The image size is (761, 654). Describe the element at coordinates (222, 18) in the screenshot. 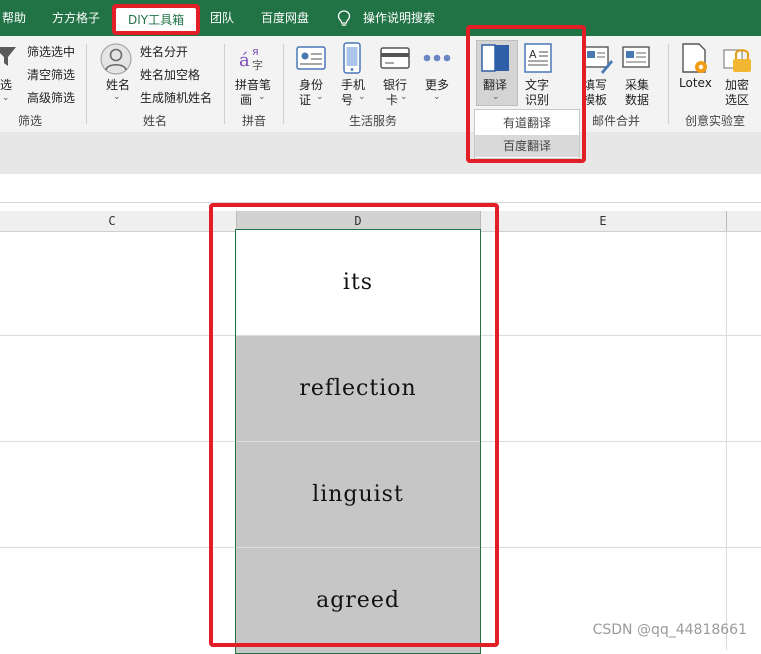

I see `tab-team: 团队` at that location.